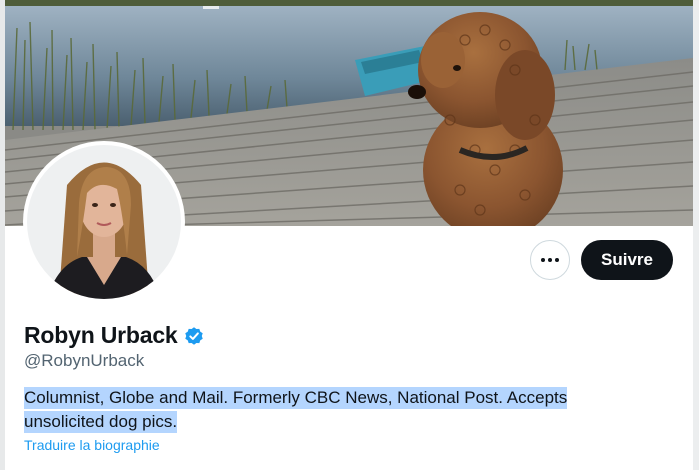  Describe the element at coordinates (194, 336) in the screenshot. I see `verified-badge-icon` at that location.